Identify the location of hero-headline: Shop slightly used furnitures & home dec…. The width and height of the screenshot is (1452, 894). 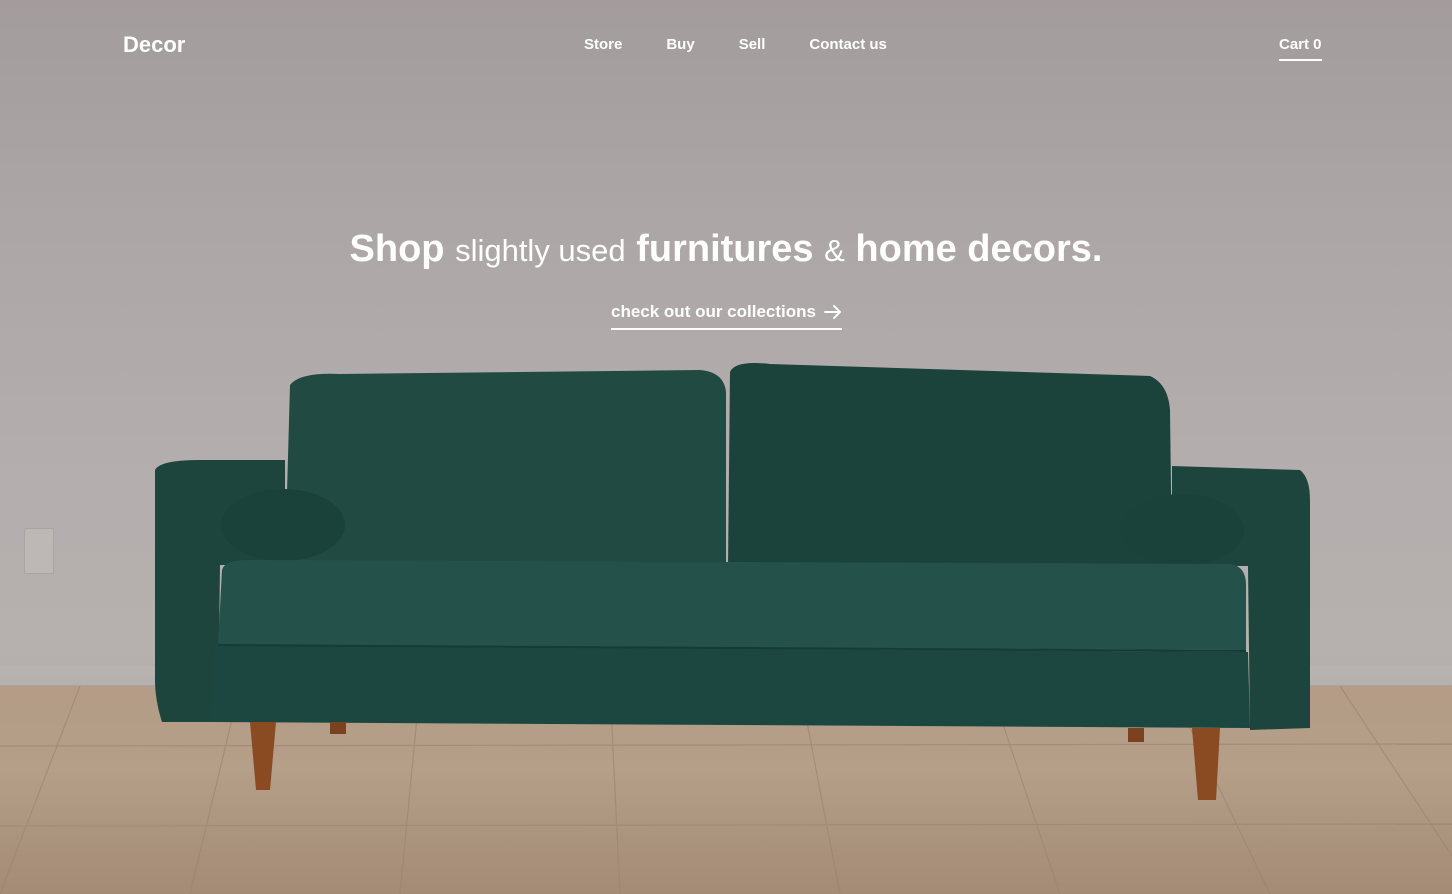
(726, 249).